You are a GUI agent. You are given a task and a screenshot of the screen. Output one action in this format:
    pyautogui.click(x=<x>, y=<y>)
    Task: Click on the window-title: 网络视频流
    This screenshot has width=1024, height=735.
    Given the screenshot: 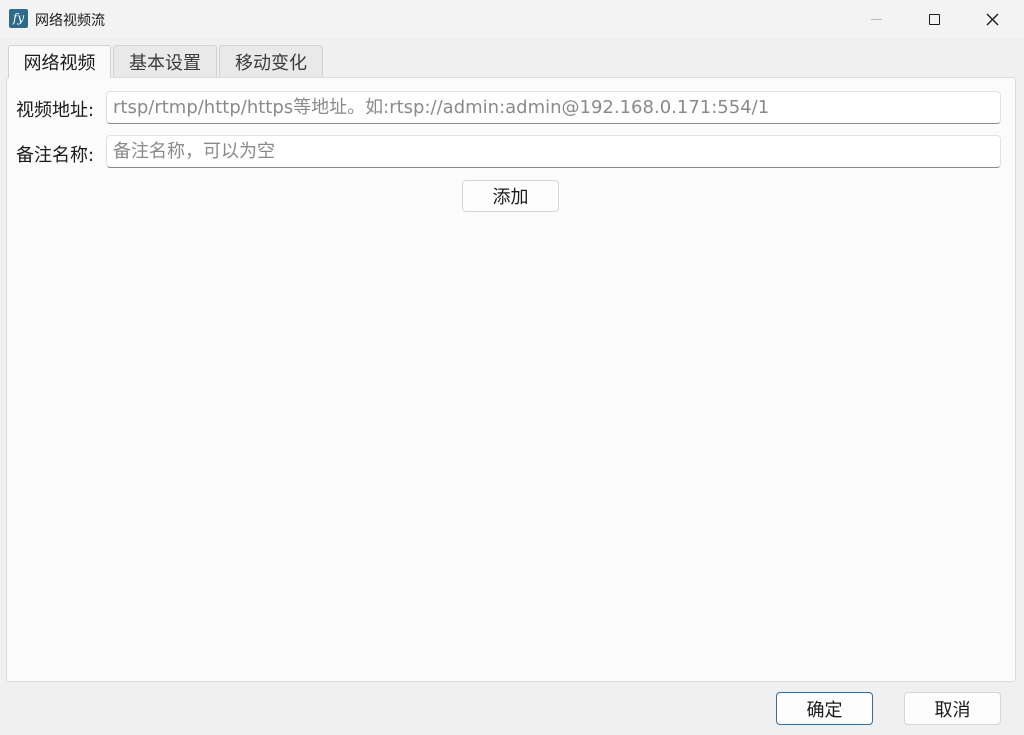 What is the action you would take?
    pyautogui.click(x=70, y=21)
    